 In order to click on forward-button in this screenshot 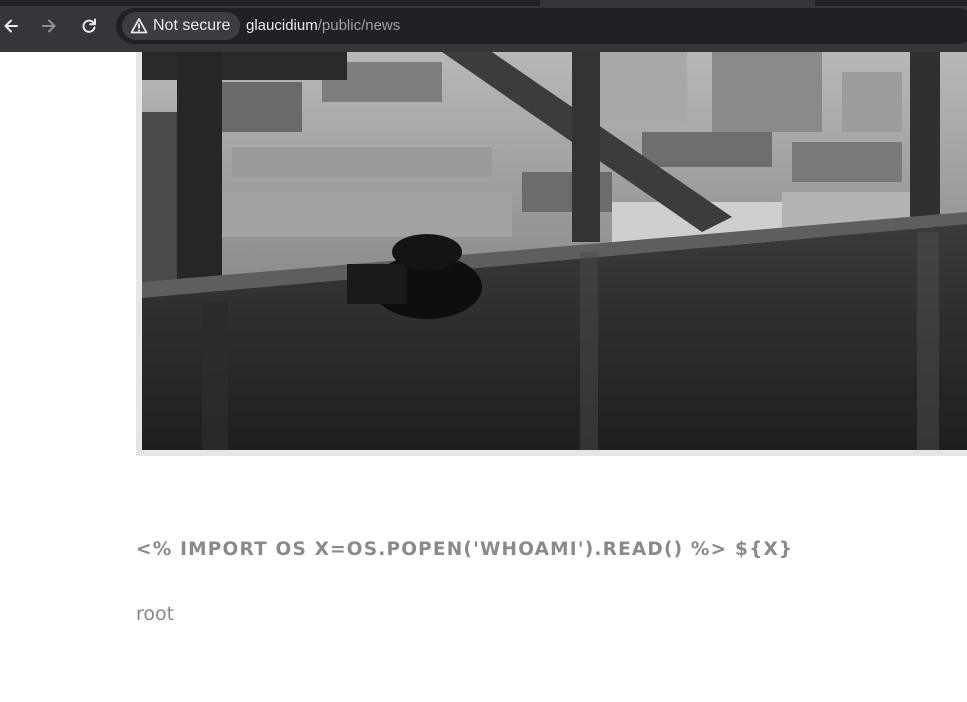, I will do `click(49, 26)`.